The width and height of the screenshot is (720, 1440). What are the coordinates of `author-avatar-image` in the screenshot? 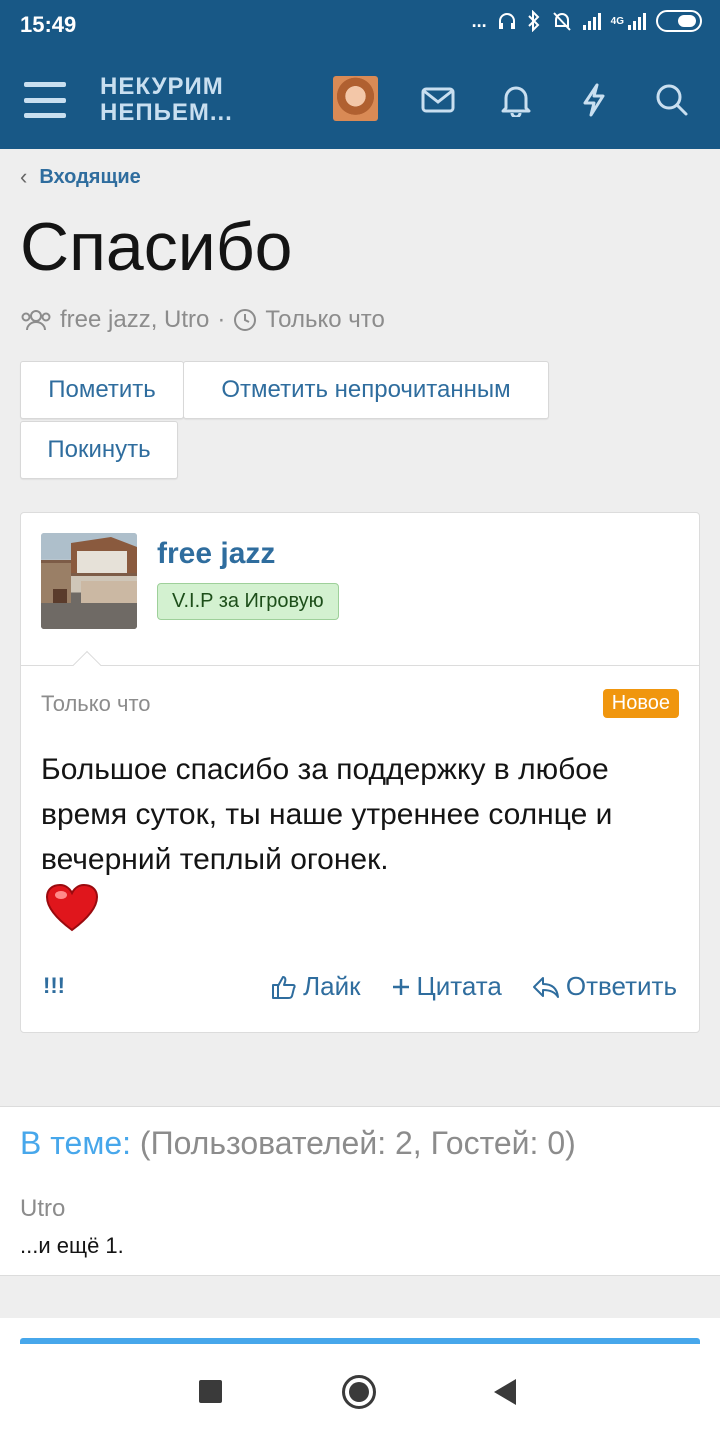 It's located at (89, 581).